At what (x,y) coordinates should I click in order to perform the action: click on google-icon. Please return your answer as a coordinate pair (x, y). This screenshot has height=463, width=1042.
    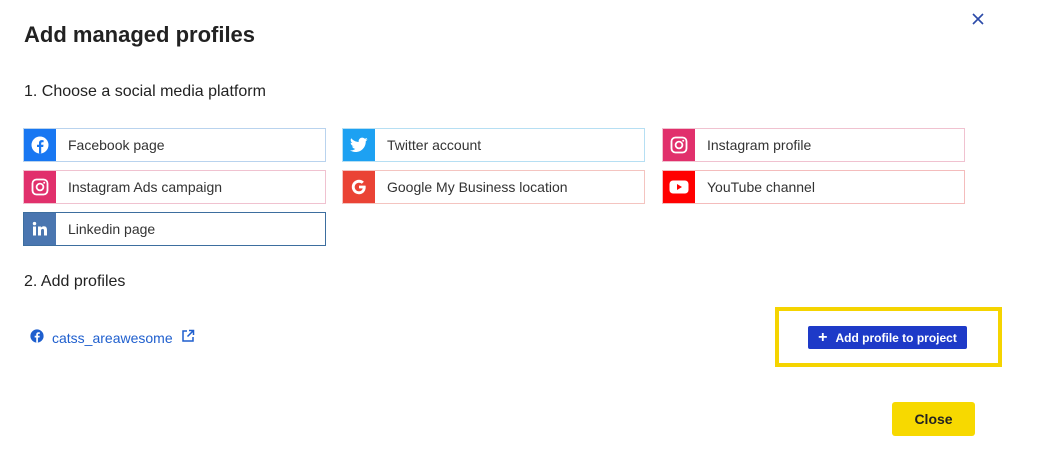
    Looking at the image, I should click on (359, 187).